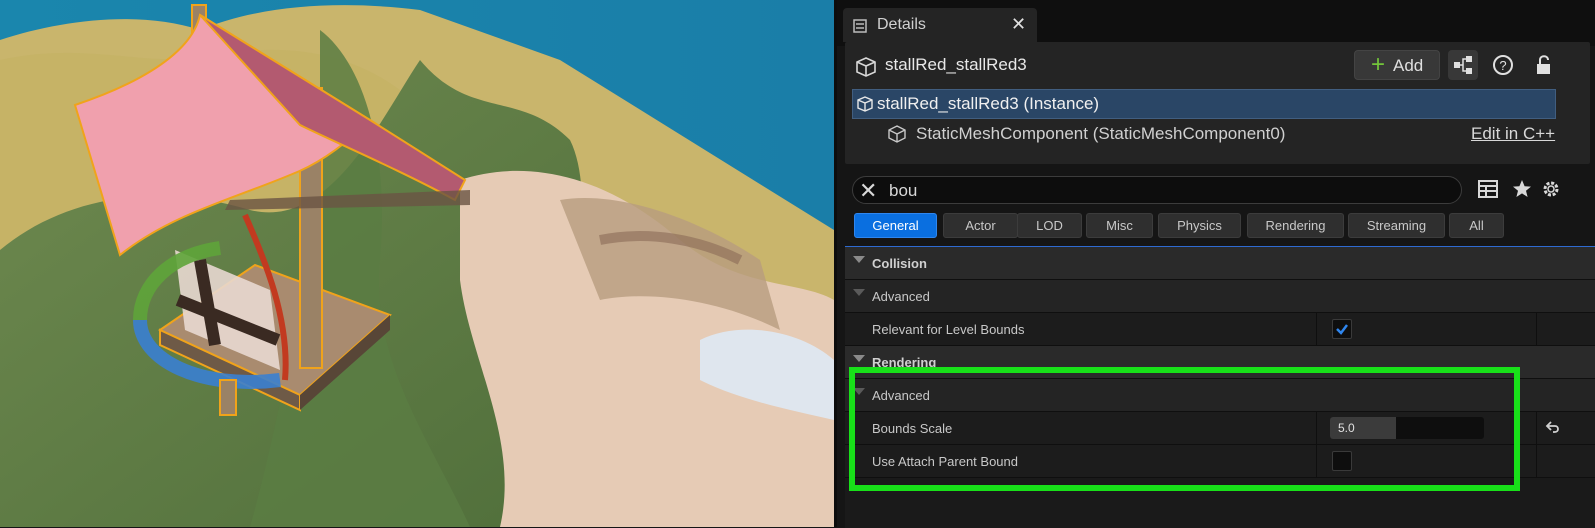  I want to click on filter-tab-streaming: Streaming, so click(1396, 225).